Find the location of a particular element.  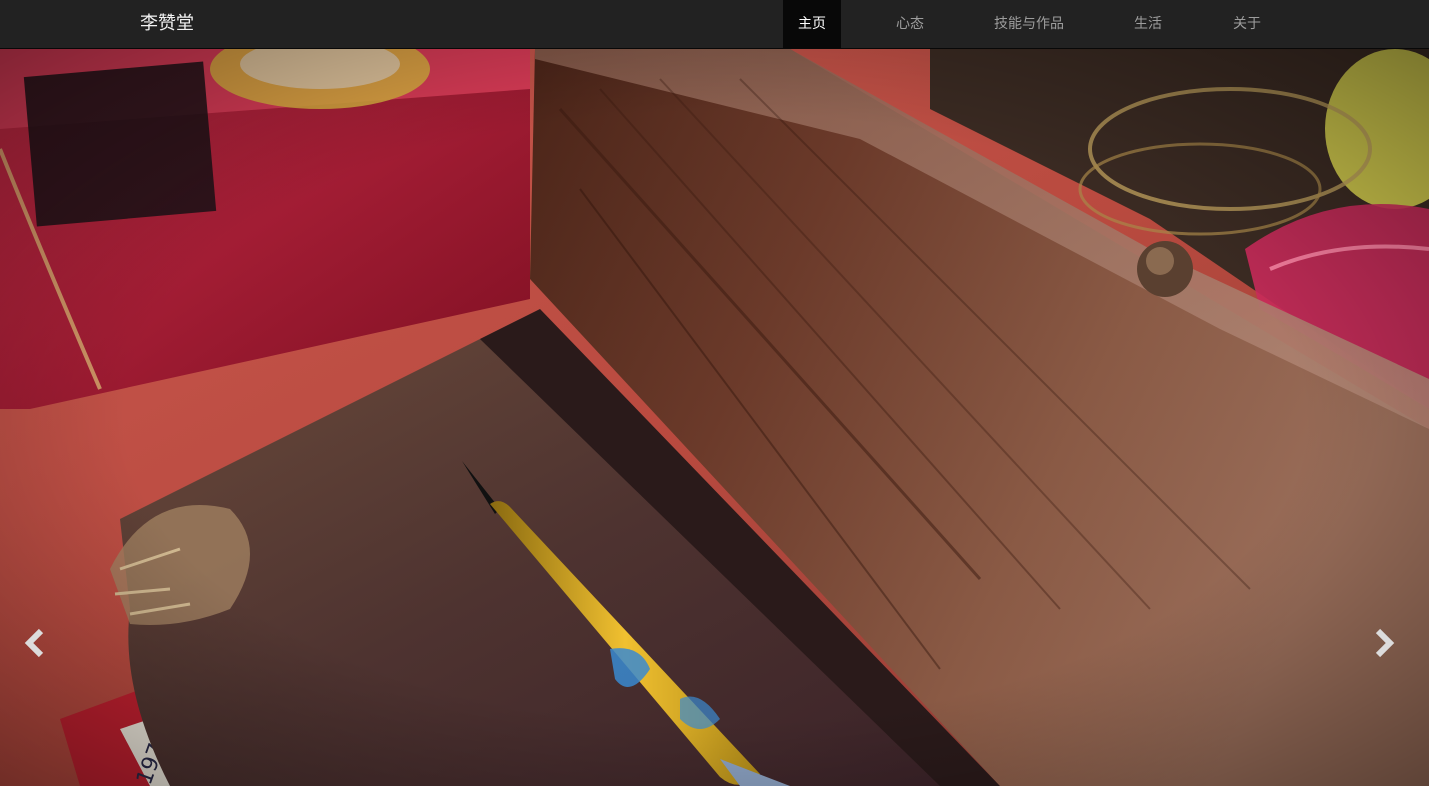

nav-item-home: 主页 is located at coordinates (812, 24).